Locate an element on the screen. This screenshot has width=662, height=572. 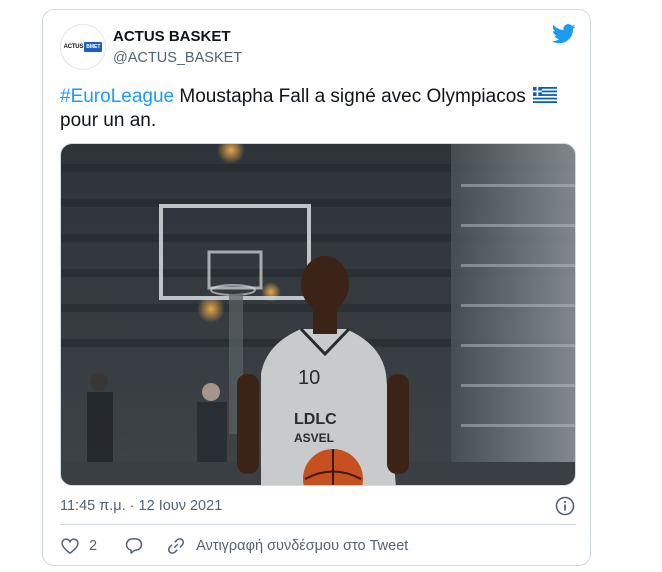
hashtag-link: #EuroLeague is located at coordinates (117, 96).